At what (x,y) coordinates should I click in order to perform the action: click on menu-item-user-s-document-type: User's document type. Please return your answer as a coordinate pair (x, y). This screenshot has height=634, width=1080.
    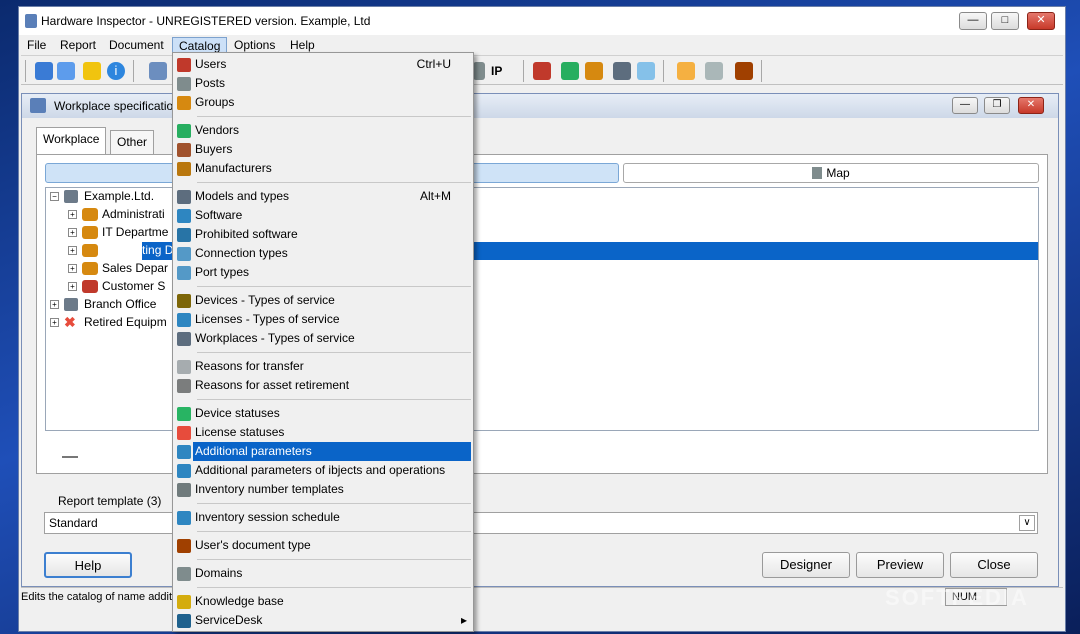
    Looking at the image, I should click on (323, 545).